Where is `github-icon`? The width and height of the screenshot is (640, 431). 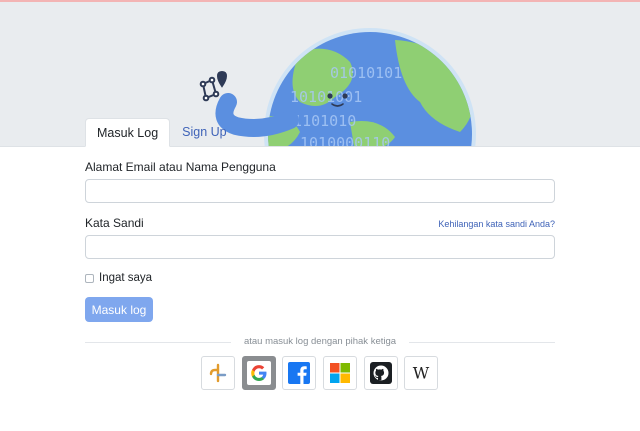 github-icon is located at coordinates (380, 373).